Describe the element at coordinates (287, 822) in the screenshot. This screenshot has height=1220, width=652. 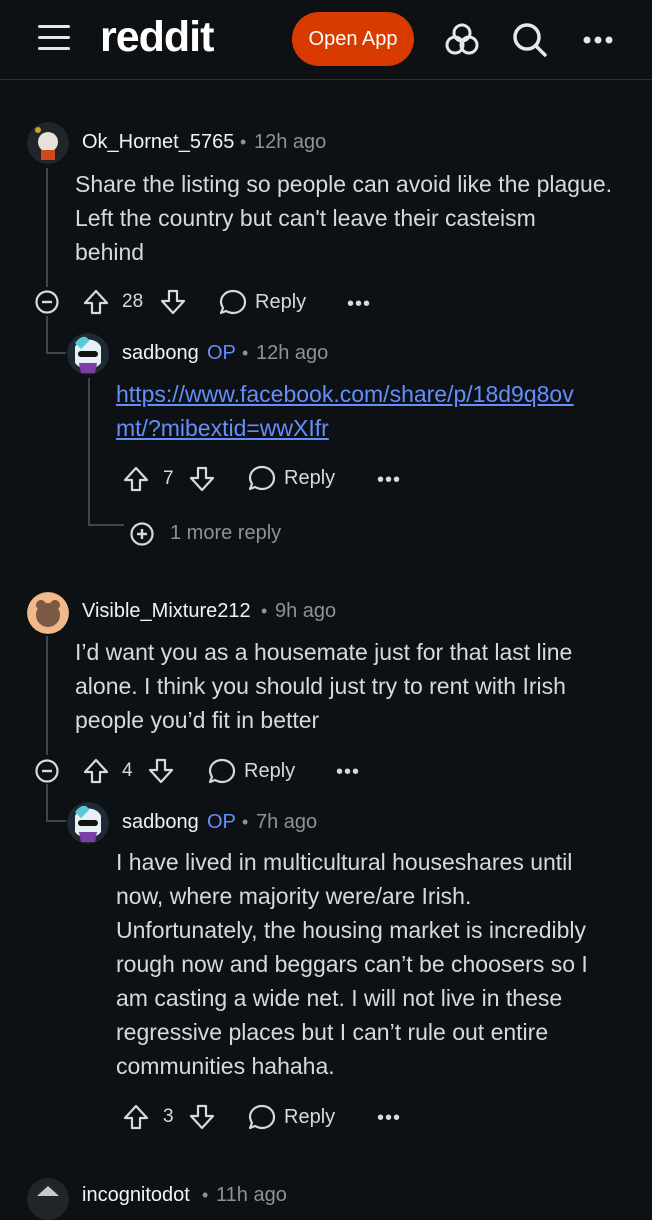
I see `comment-timestamp: 7h ago` at that location.